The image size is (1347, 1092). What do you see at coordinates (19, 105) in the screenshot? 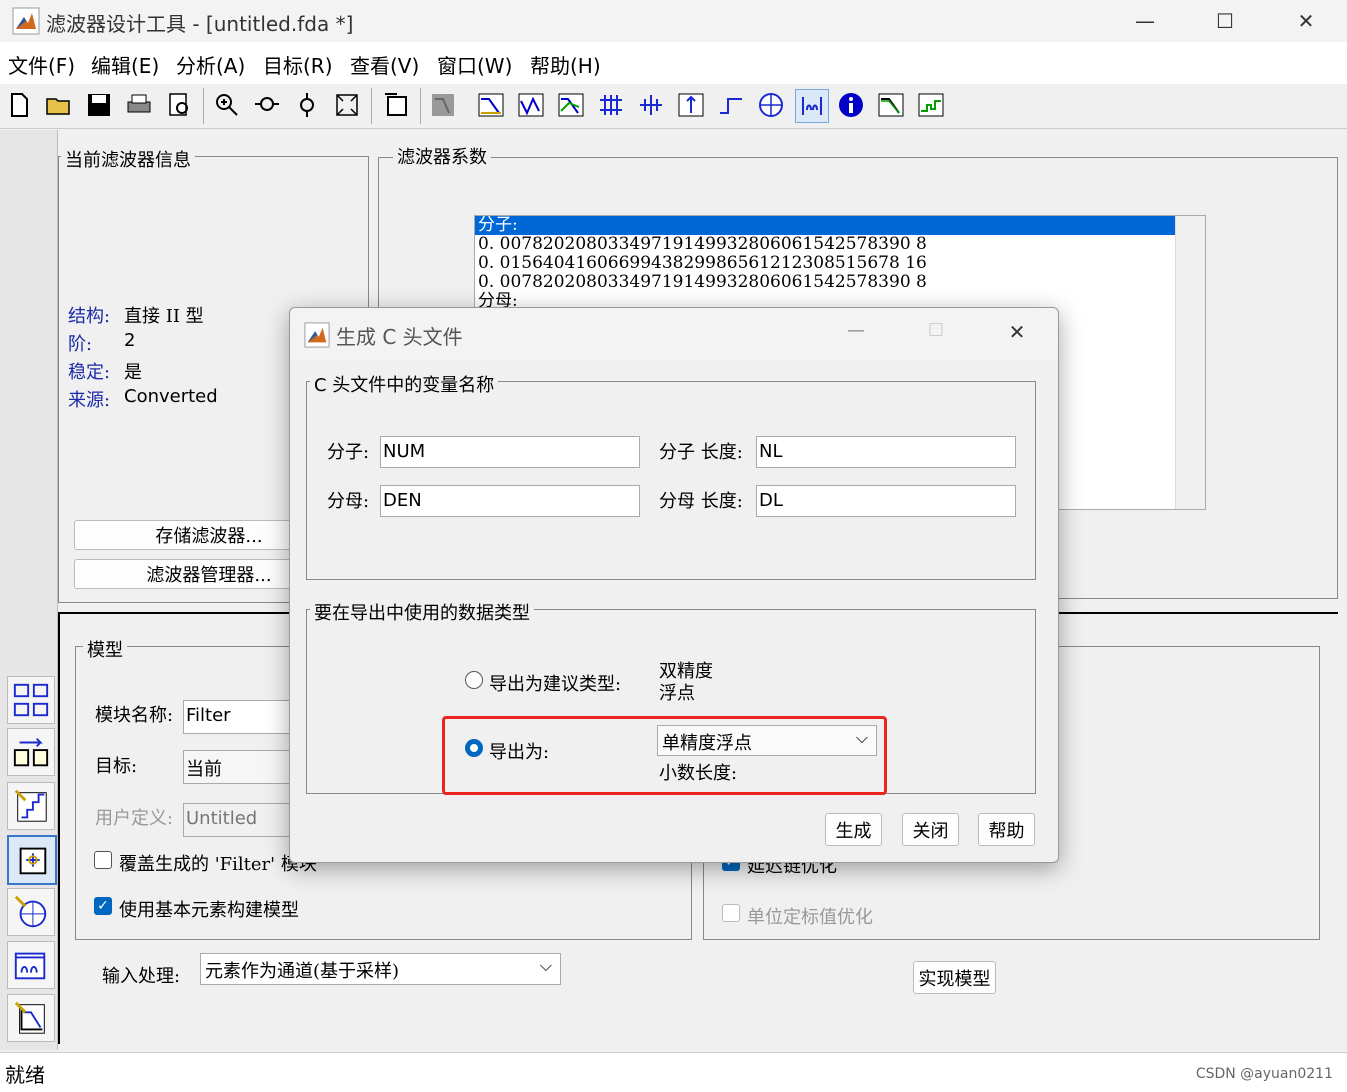
I see `new-file-icon` at bounding box center [19, 105].